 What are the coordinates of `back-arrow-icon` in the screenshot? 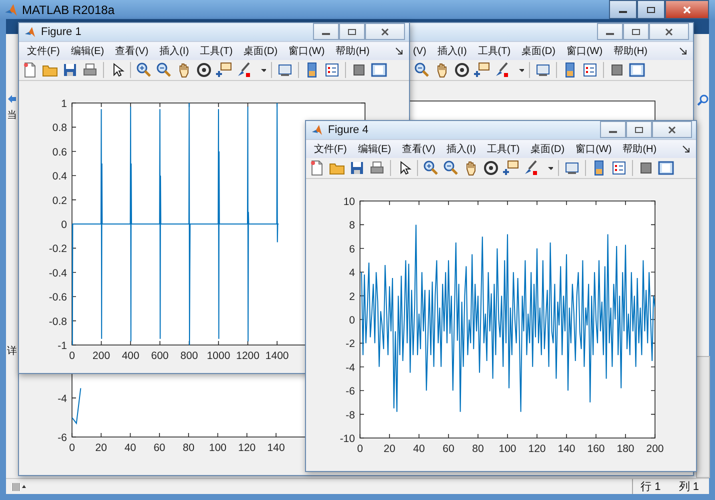 It's located at (12, 99).